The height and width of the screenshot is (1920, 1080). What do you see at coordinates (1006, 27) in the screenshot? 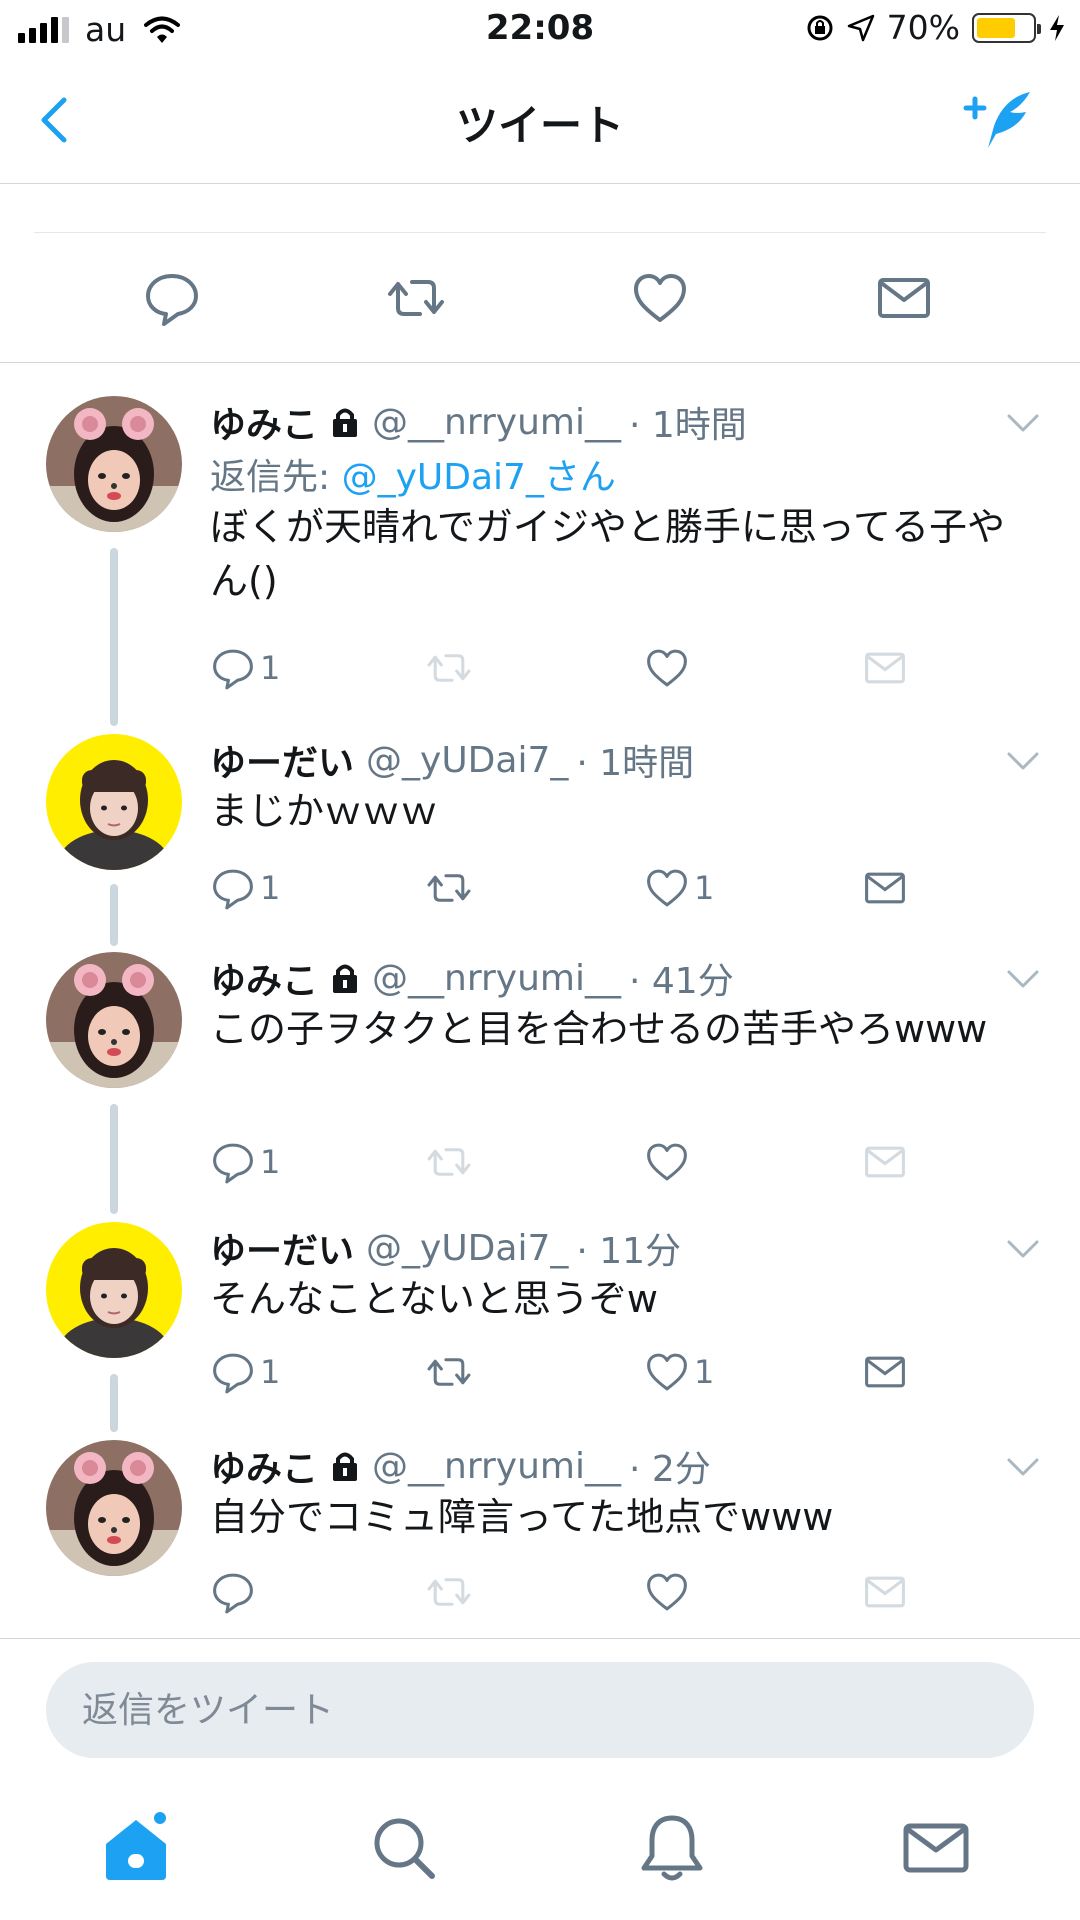
I see `battery-icon` at bounding box center [1006, 27].